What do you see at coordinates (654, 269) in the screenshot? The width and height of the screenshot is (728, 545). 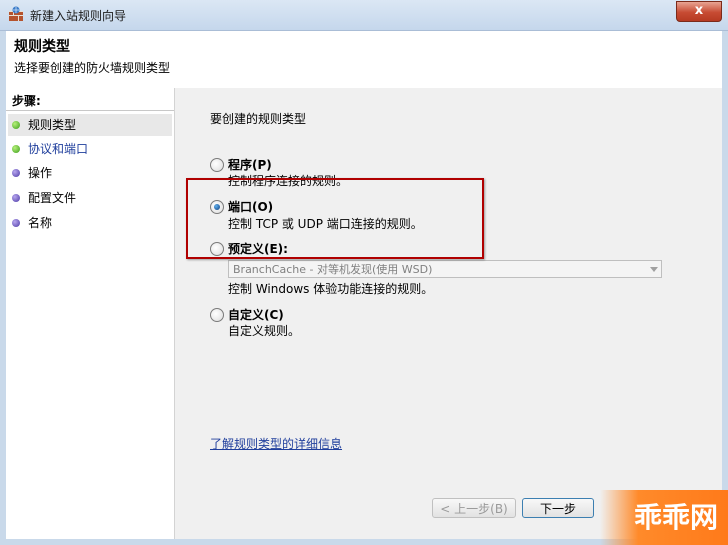 I see `chevron-down-icon` at bounding box center [654, 269].